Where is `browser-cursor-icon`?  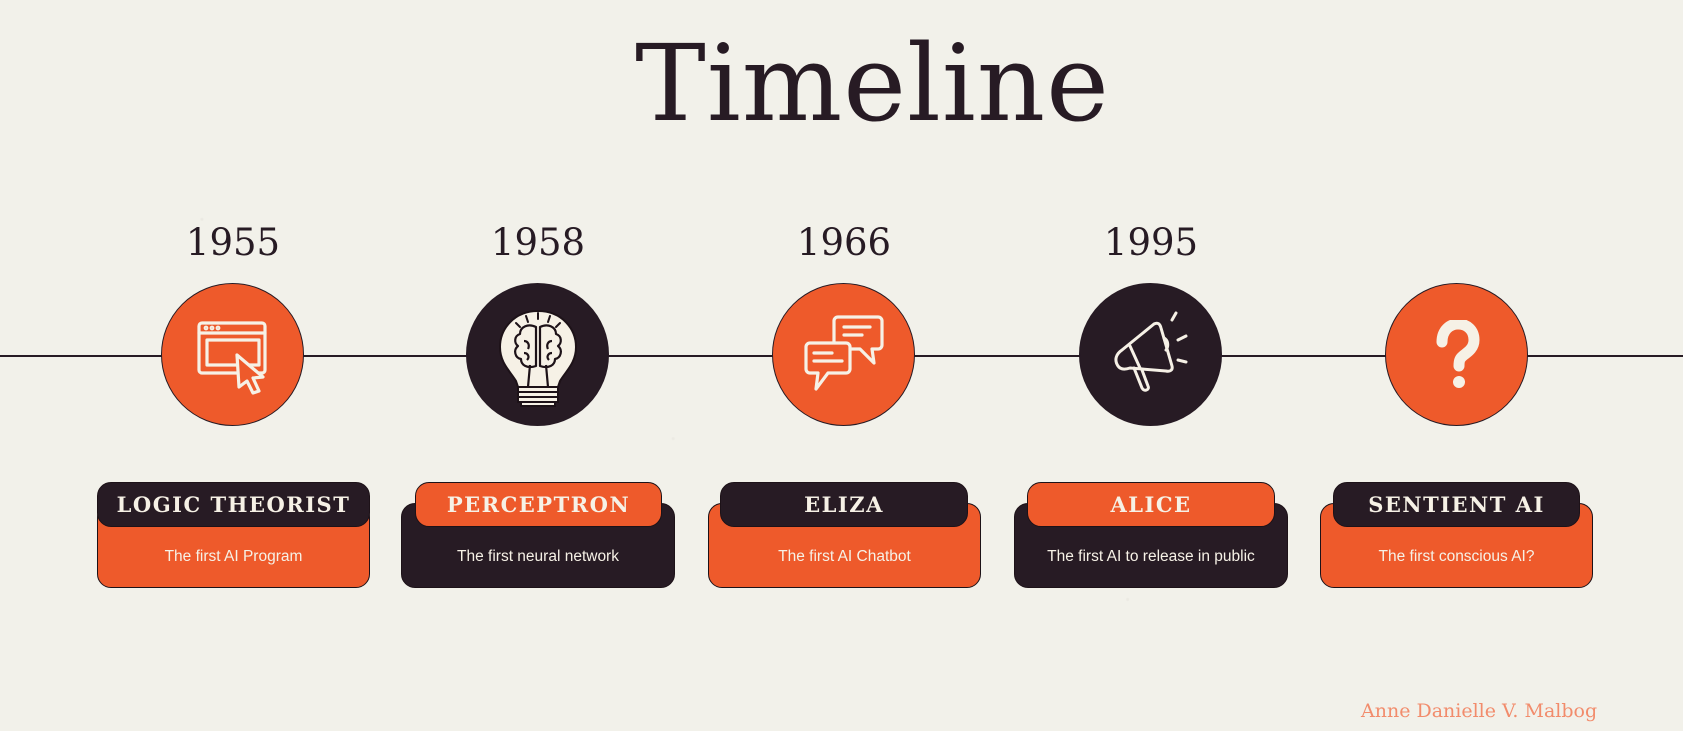
browser-cursor-icon is located at coordinates (231, 357).